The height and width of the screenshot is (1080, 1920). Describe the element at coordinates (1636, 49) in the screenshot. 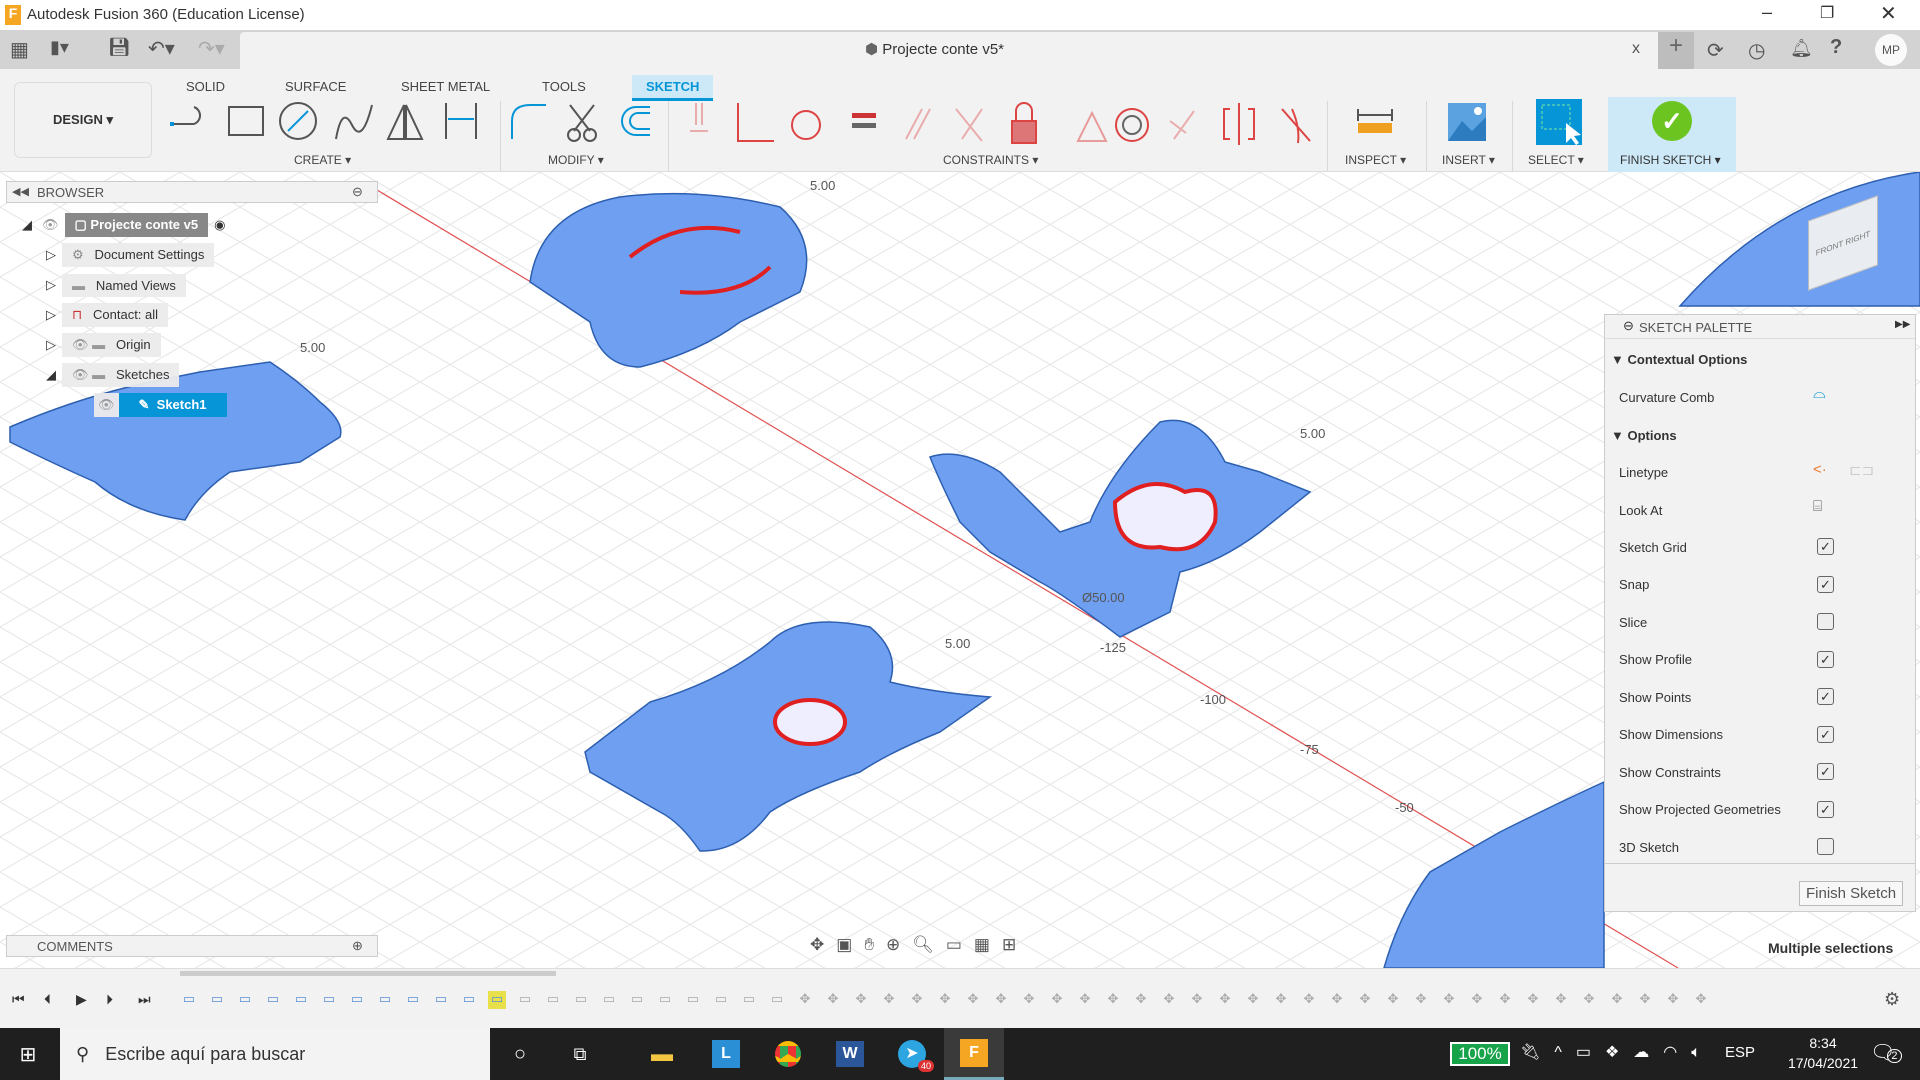

I see `close-tab-button: x` at that location.